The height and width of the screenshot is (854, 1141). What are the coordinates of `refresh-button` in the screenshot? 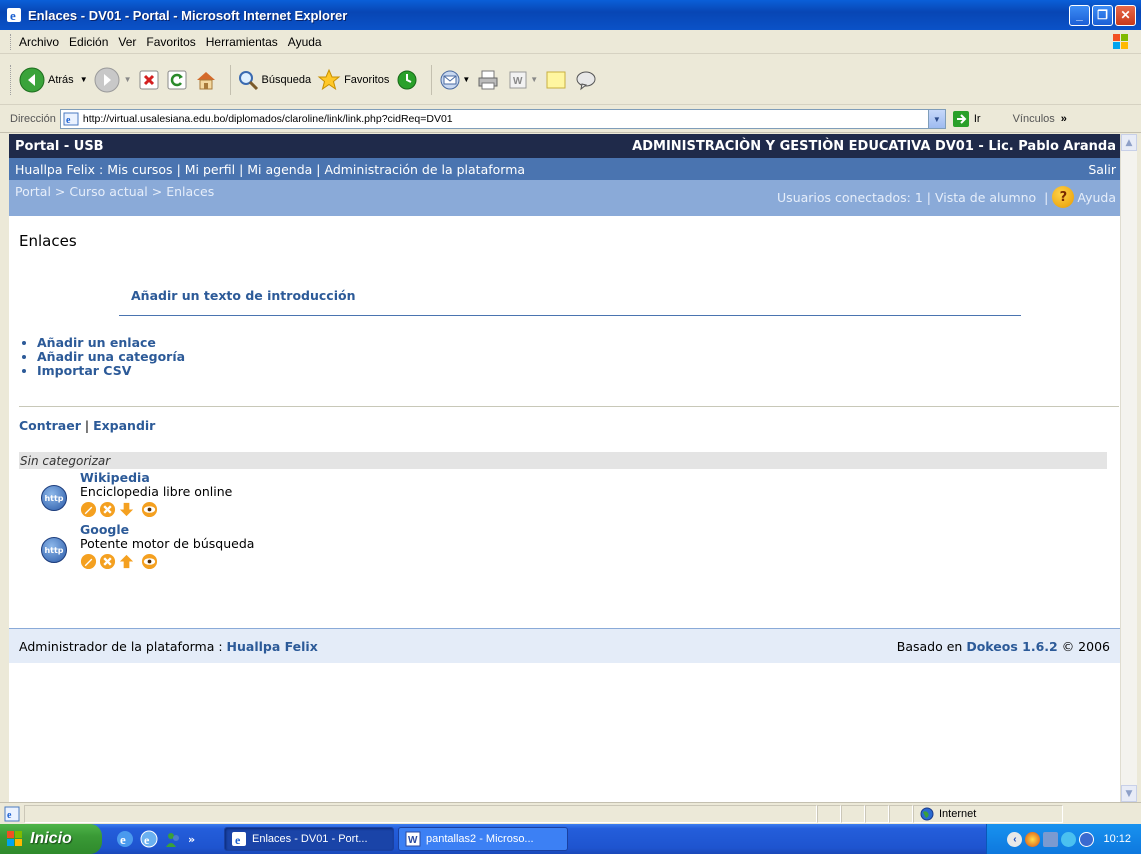 It's located at (177, 80).